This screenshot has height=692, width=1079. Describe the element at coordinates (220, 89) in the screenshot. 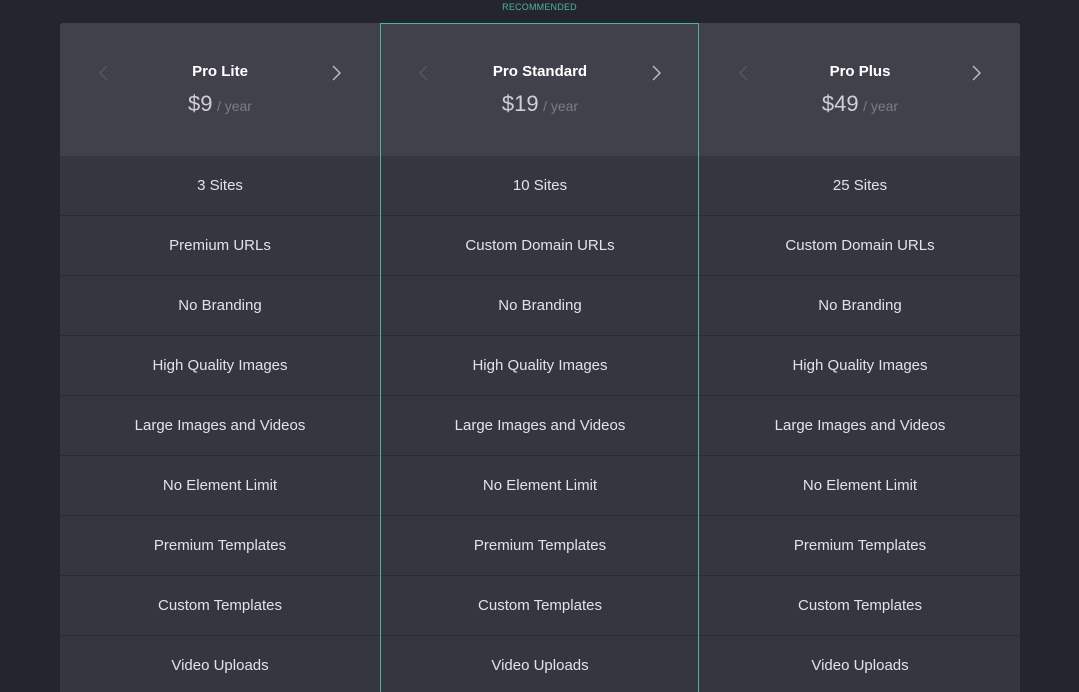

I see `plan-header: Pro Lite $9 / year` at that location.